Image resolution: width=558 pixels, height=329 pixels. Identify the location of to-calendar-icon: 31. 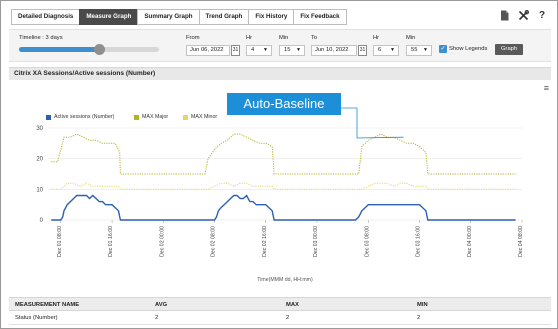
(362, 50).